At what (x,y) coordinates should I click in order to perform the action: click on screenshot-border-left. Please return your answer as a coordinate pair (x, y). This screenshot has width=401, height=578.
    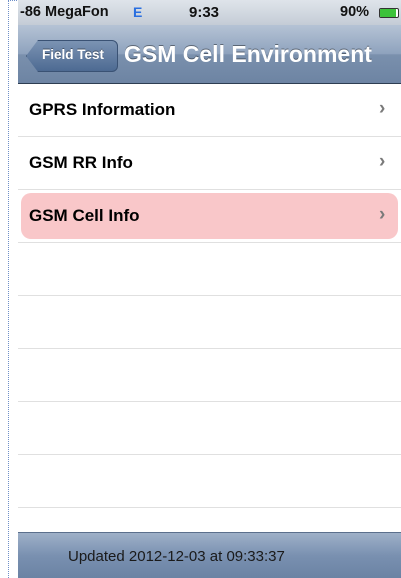
    Looking at the image, I should click on (8, 289).